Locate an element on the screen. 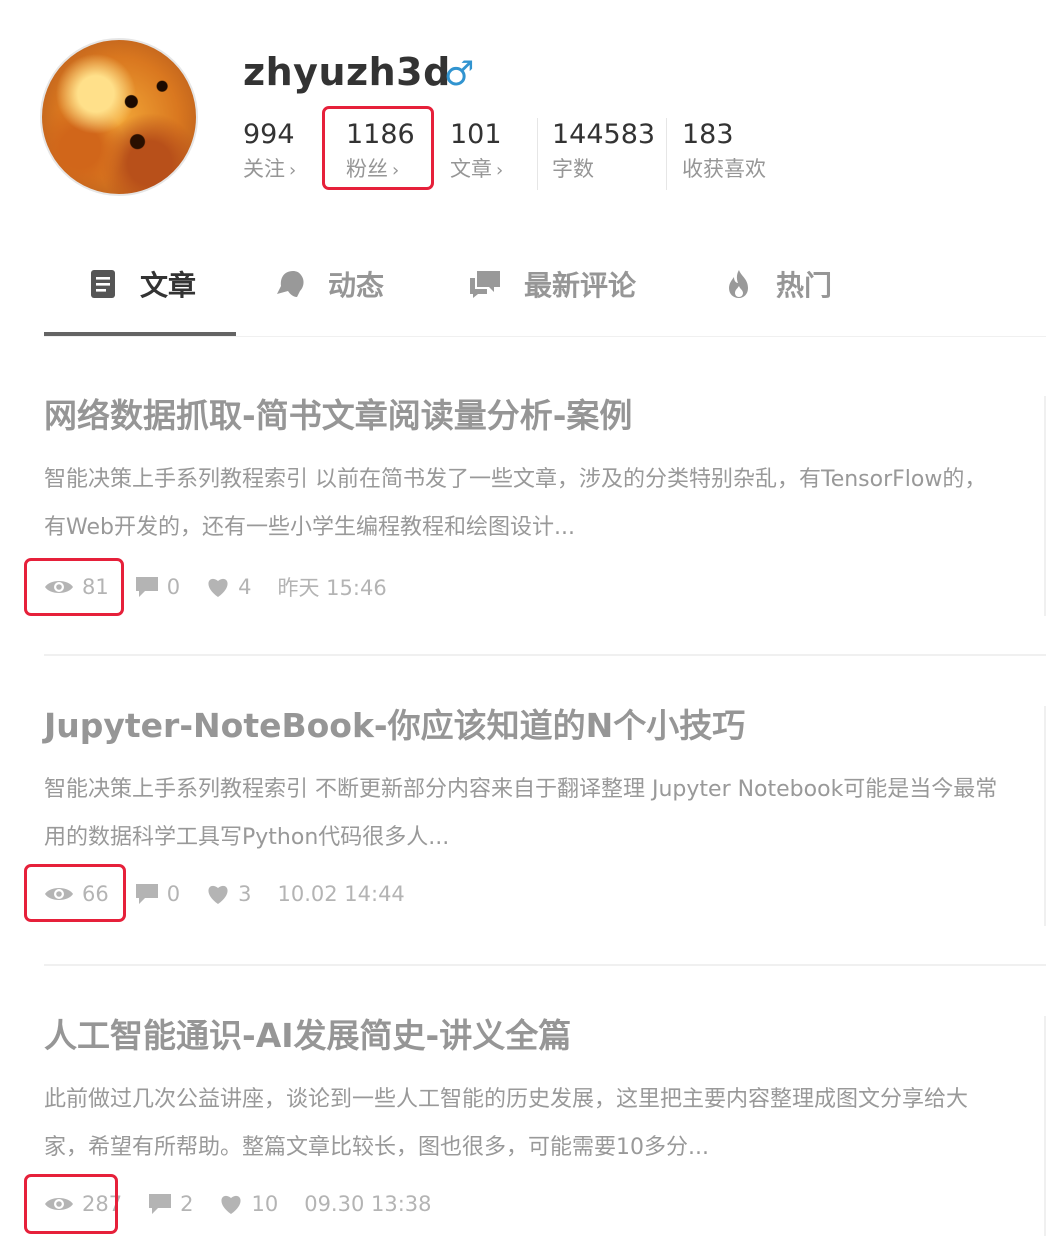 The image size is (1046, 1248). stat-label: 文章 › is located at coordinates (477, 169).